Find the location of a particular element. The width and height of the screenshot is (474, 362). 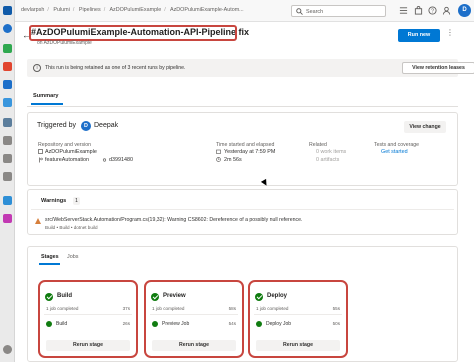

tab-jobs: Jobs is located at coordinates (72, 257).